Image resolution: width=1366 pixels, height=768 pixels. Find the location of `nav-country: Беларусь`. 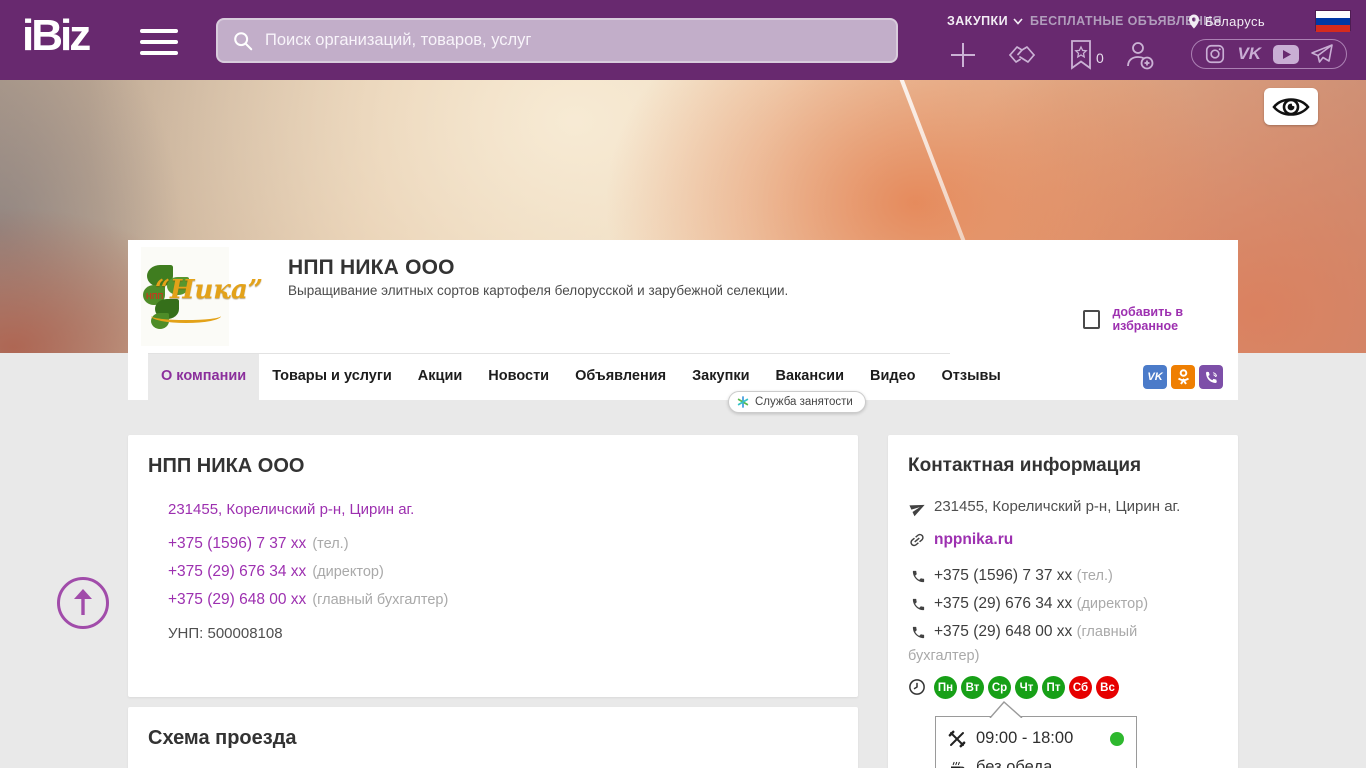

nav-country: Беларусь is located at coordinates (1226, 21).